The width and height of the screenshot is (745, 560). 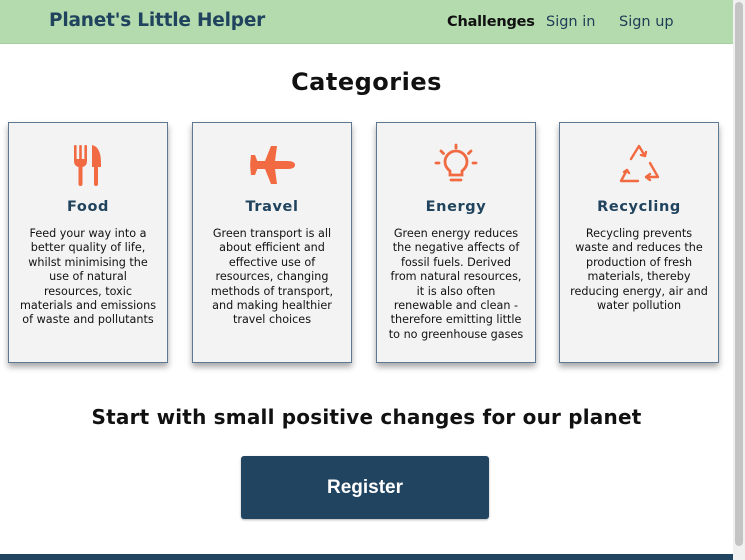 I want to click on scrollbar-thumb, so click(x=739, y=274).